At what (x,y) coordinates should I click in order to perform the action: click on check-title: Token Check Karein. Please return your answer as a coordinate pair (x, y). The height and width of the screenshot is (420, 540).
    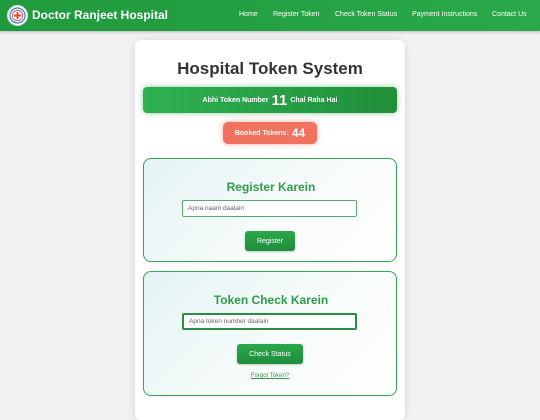
    Looking at the image, I should click on (271, 300).